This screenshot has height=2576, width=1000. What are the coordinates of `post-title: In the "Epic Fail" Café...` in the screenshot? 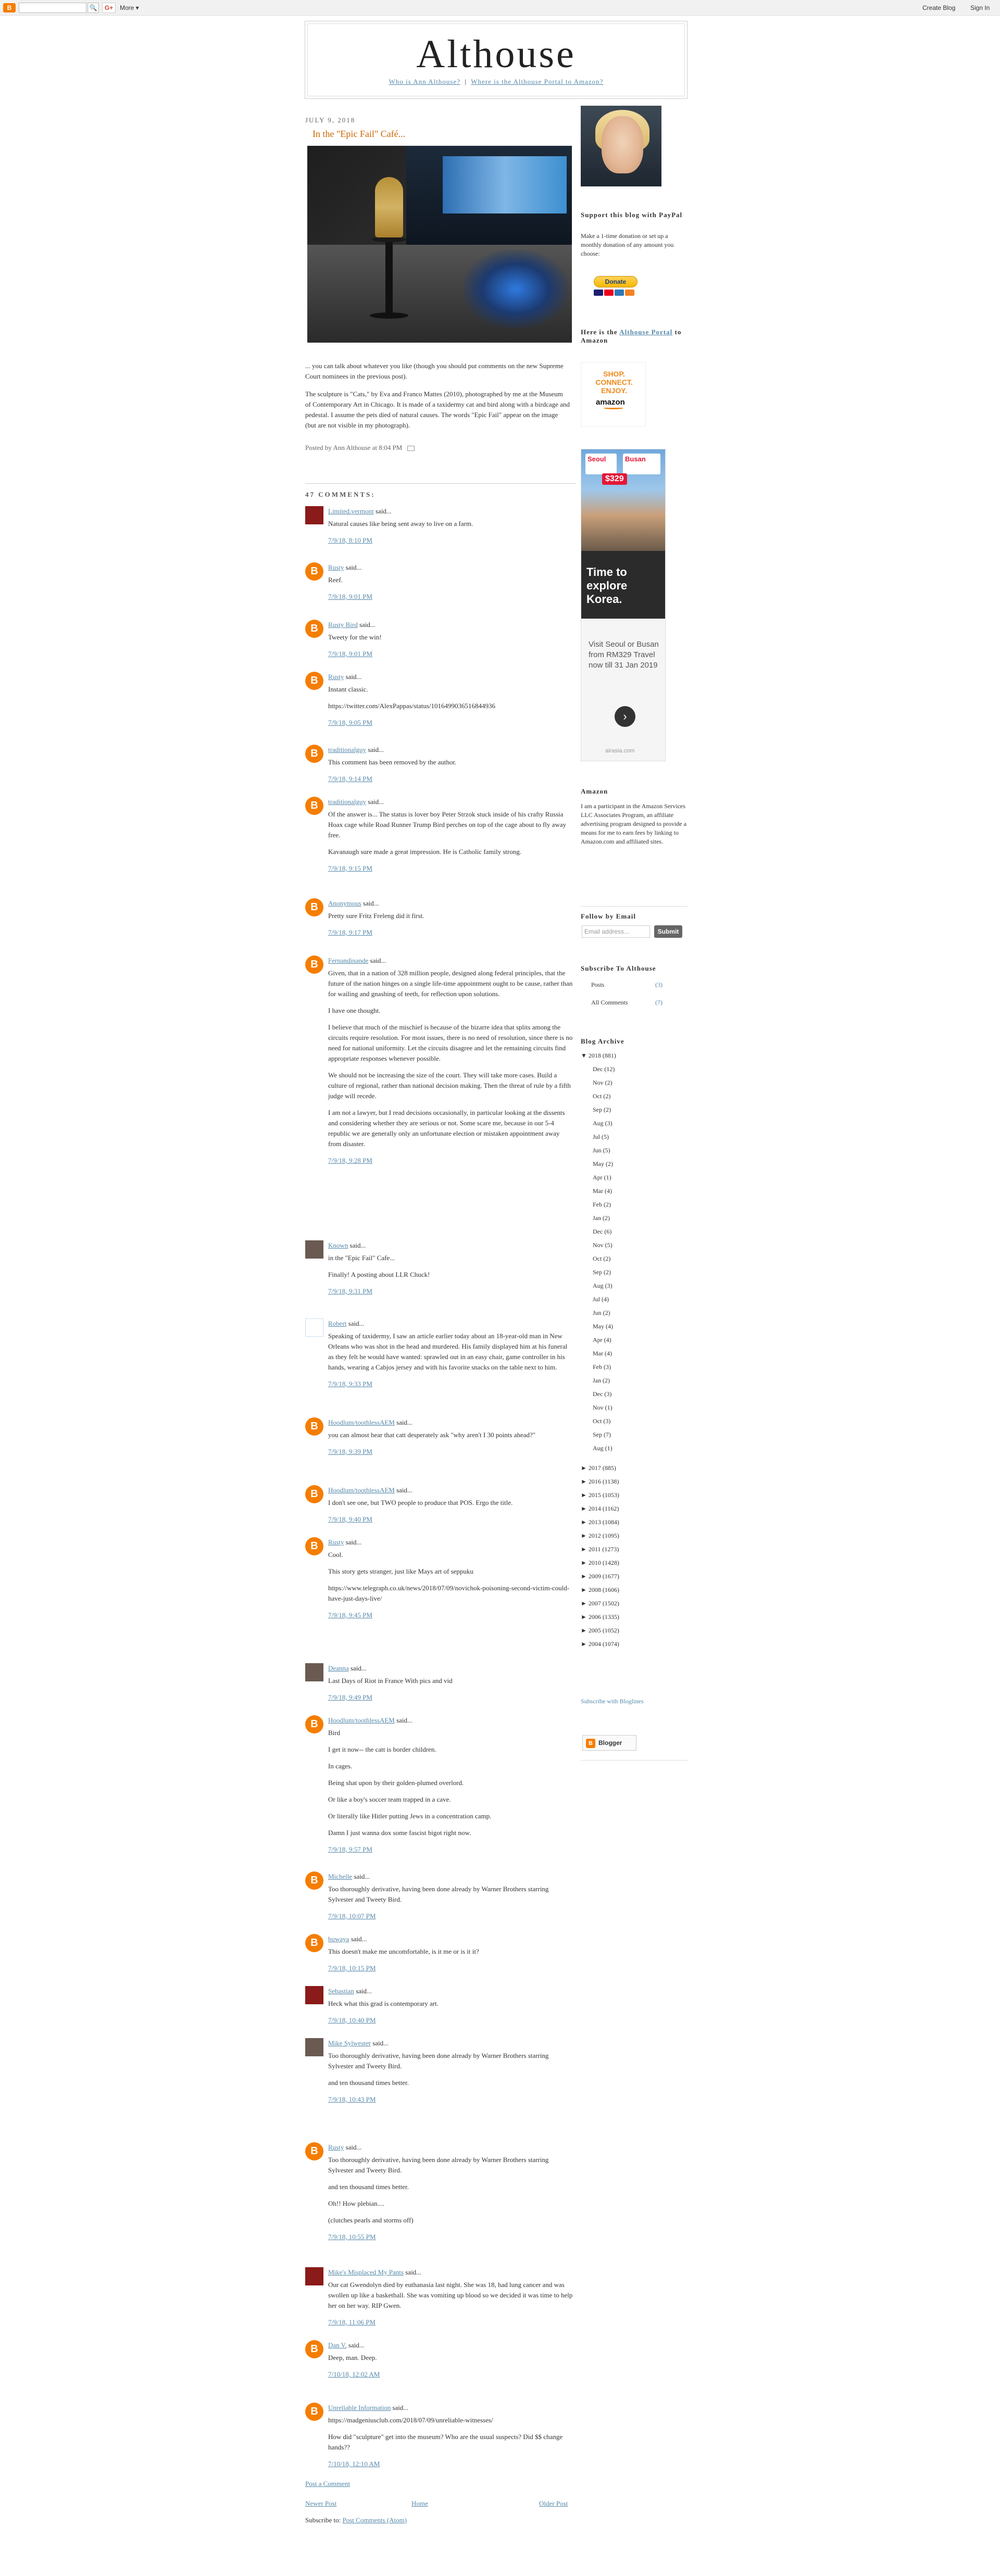 It's located at (358, 134).